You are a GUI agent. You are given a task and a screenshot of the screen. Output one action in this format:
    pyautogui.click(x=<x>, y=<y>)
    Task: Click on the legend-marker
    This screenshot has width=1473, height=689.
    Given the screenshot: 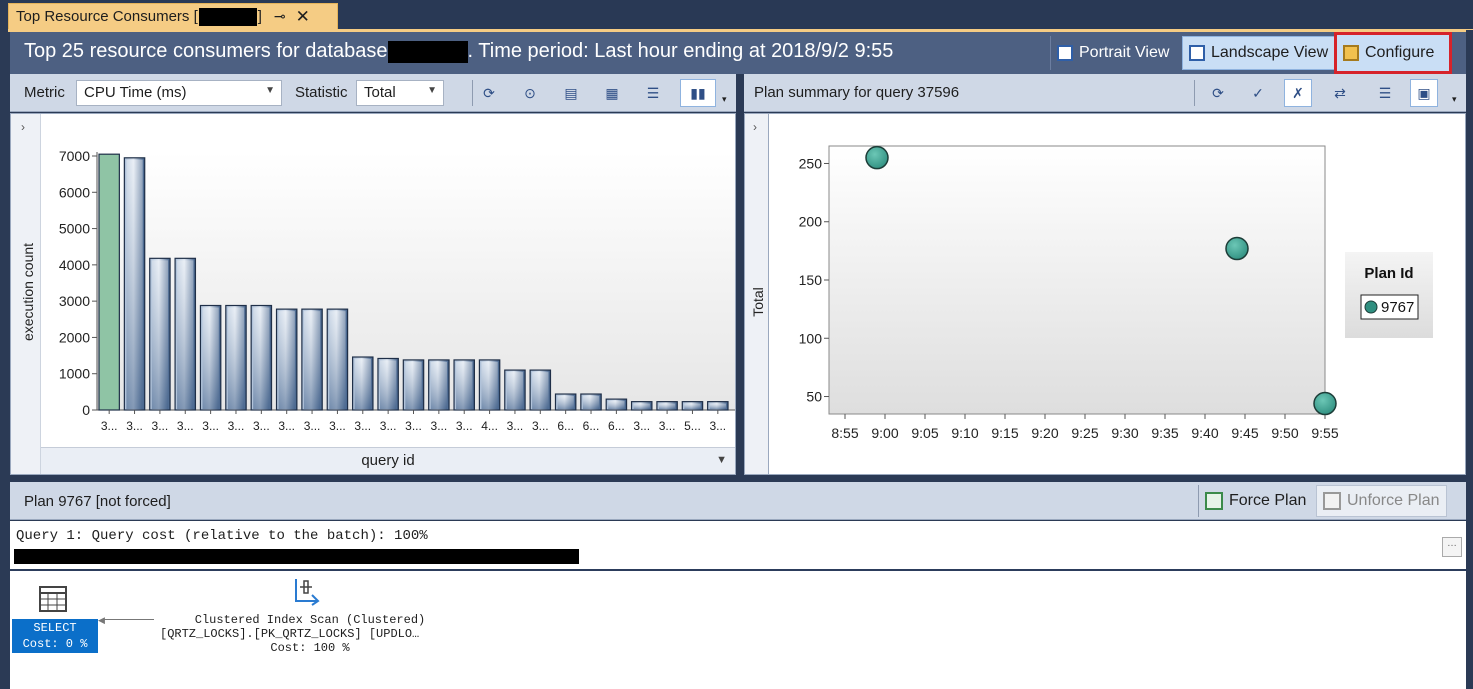 What is the action you would take?
    pyautogui.click(x=1371, y=307)
    